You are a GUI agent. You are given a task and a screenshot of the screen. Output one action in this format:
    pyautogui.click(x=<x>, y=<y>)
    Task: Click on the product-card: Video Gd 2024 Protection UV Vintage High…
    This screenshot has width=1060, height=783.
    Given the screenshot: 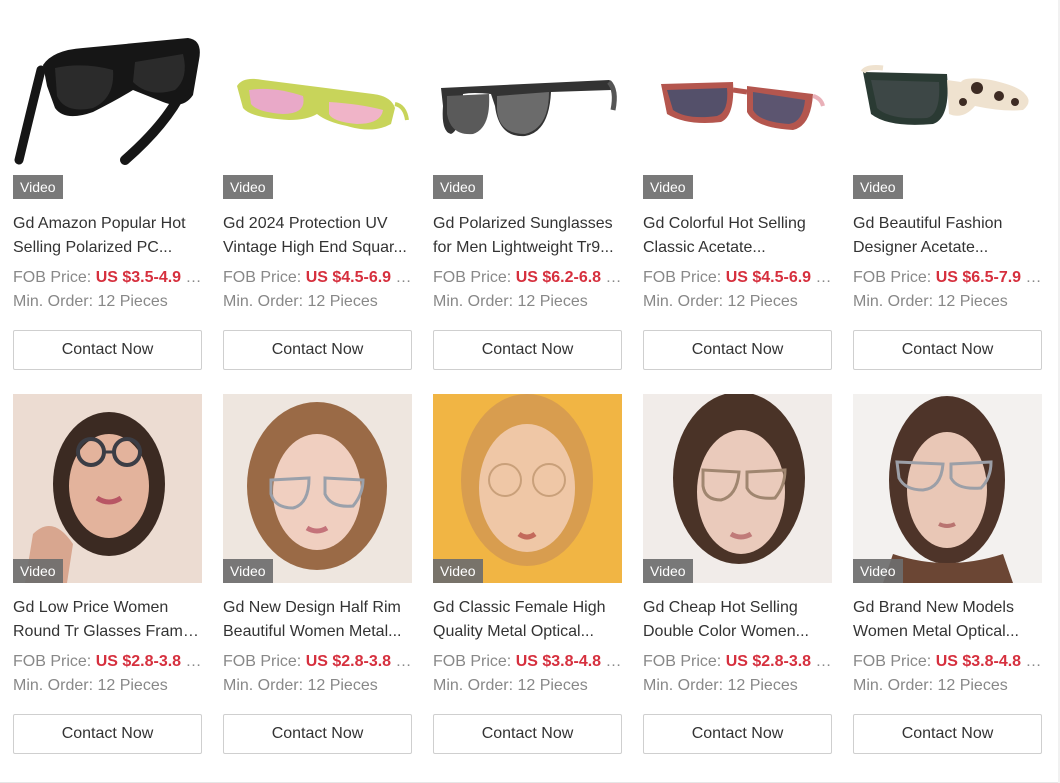 What is the action you would take?
    pyautogui.click(x=317, y=193)
    